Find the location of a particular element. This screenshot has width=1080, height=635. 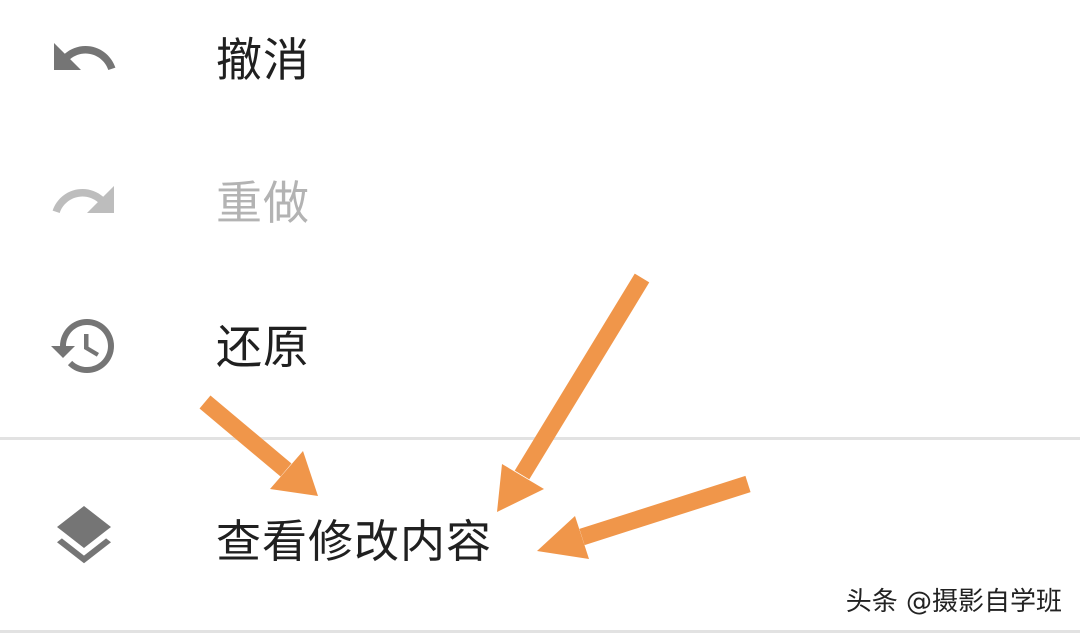

menu-item-label: 还原 is located at coordinates (263, 347).